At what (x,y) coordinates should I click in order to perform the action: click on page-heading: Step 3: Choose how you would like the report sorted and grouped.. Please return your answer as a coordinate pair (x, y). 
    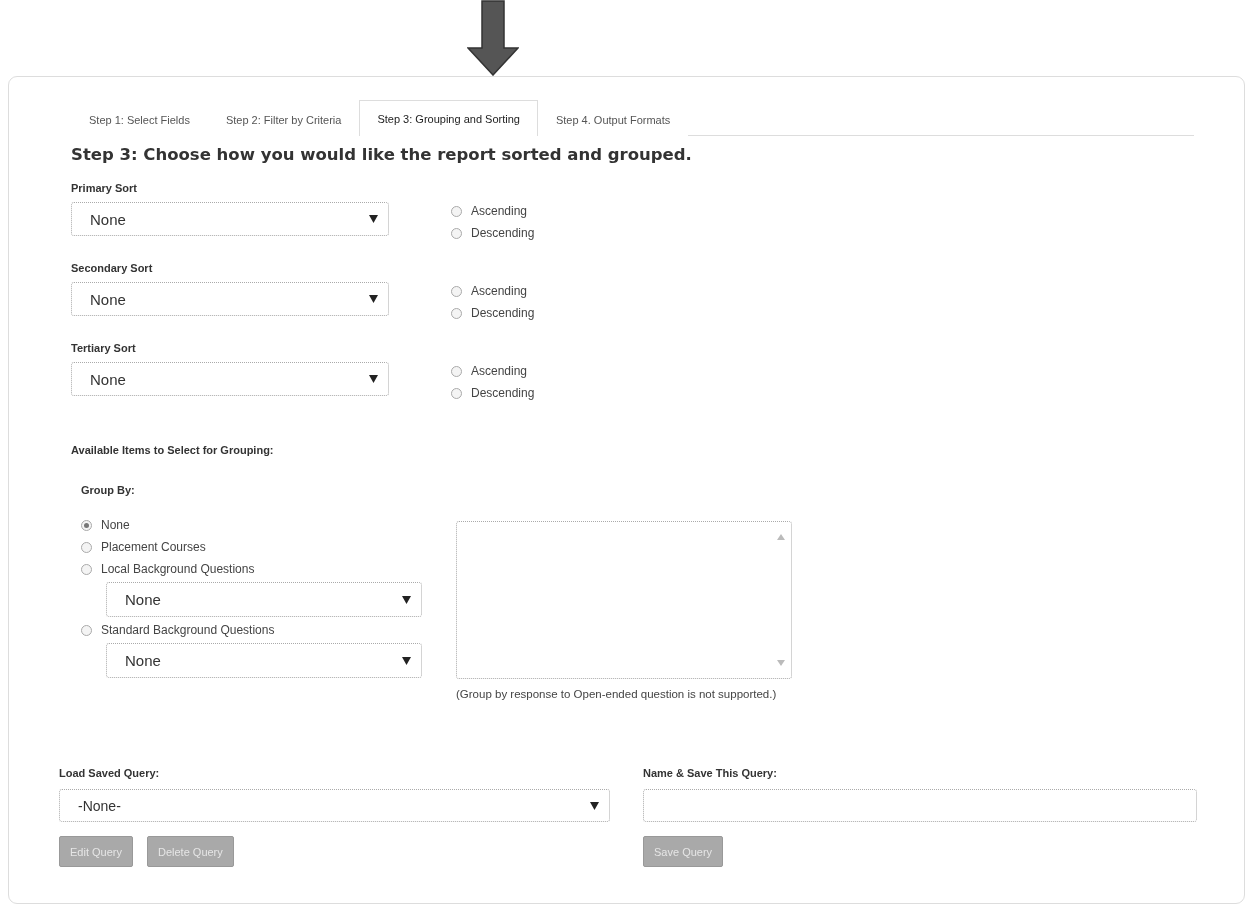
    Looking at the image, I should click on (382, 154).